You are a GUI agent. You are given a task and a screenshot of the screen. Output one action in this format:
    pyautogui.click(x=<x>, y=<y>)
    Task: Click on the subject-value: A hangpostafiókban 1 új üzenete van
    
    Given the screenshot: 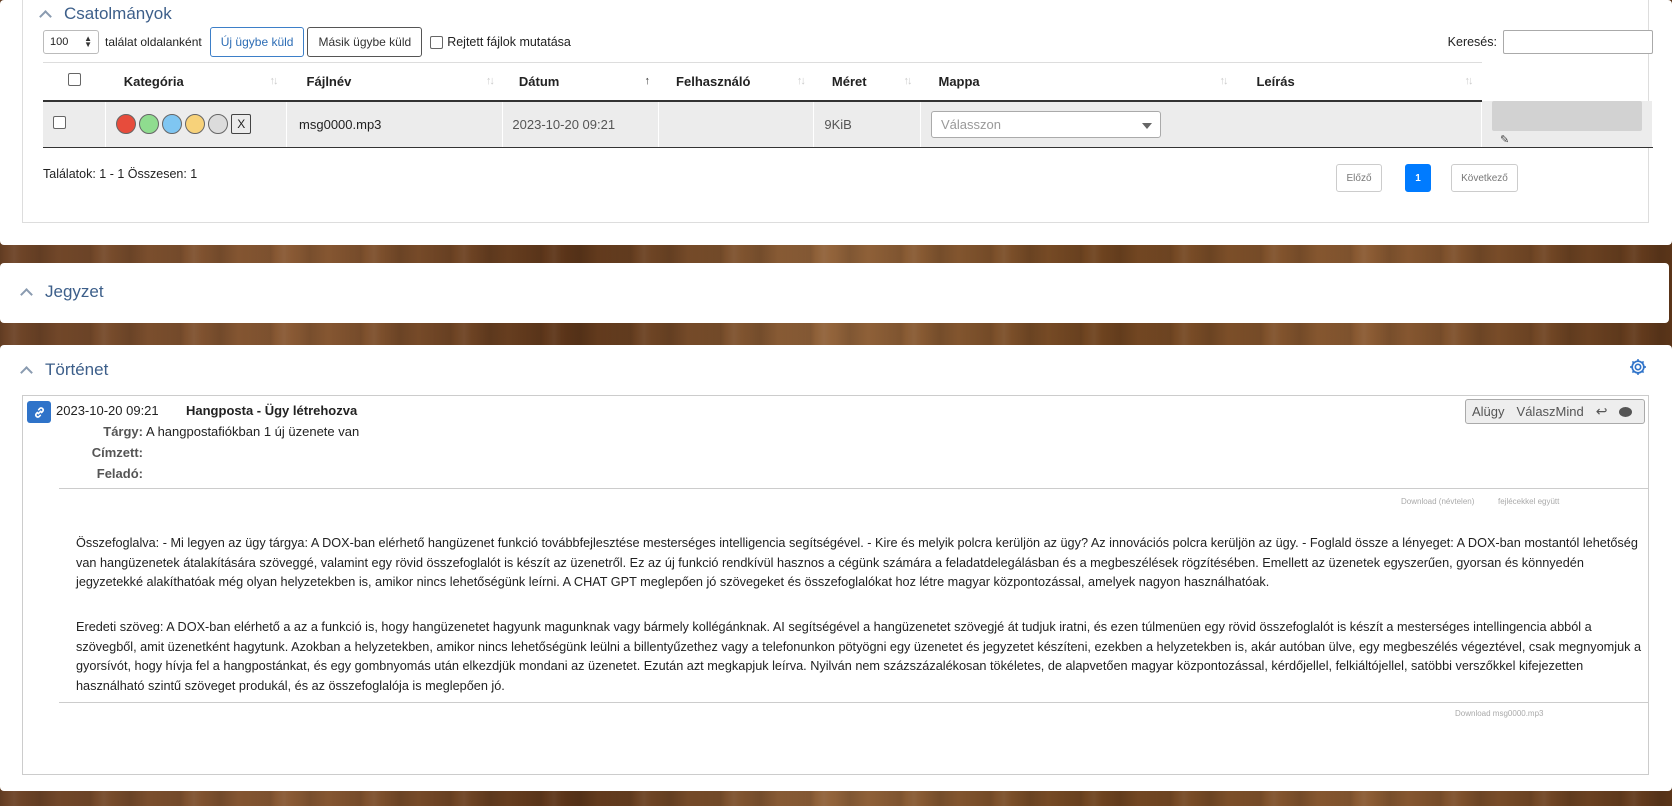 What is the action you would take?
    pyautogui.click(x=253, y=431)
    